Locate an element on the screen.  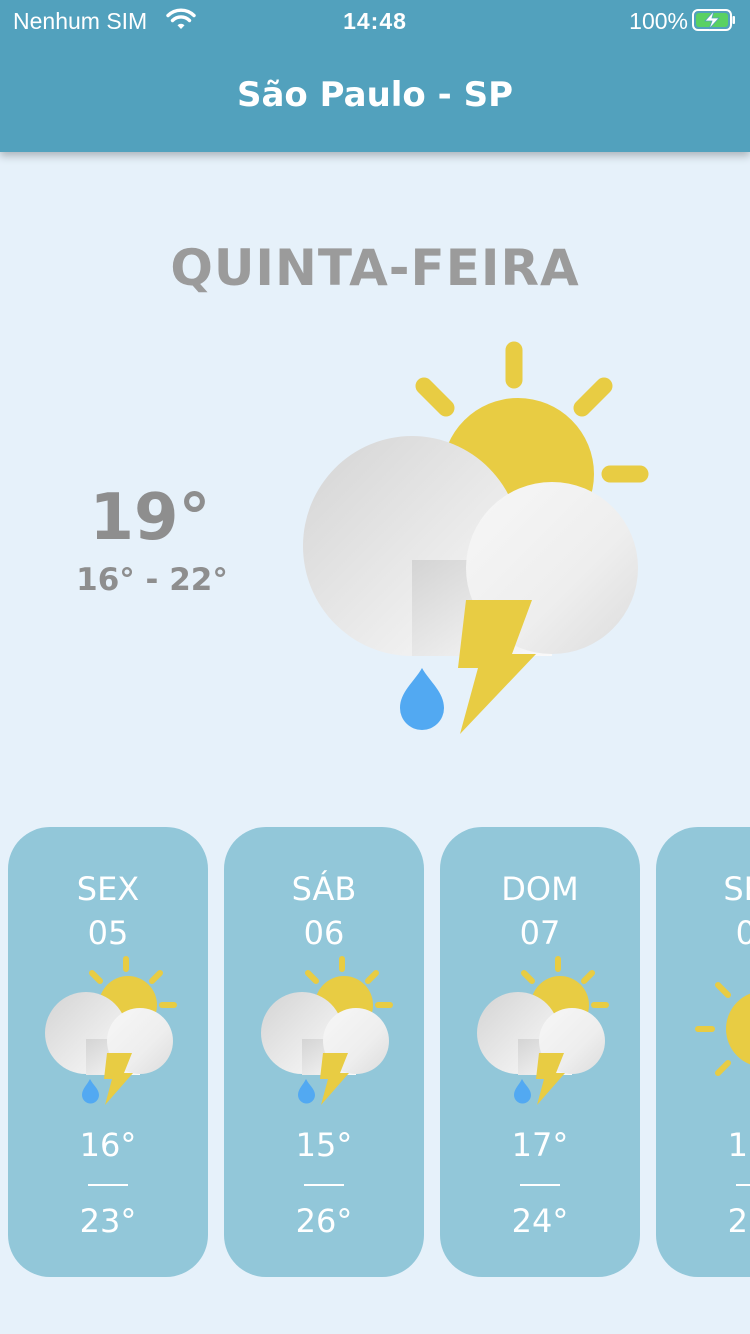
battery-charging-icon is located at coordinates (713, 20).